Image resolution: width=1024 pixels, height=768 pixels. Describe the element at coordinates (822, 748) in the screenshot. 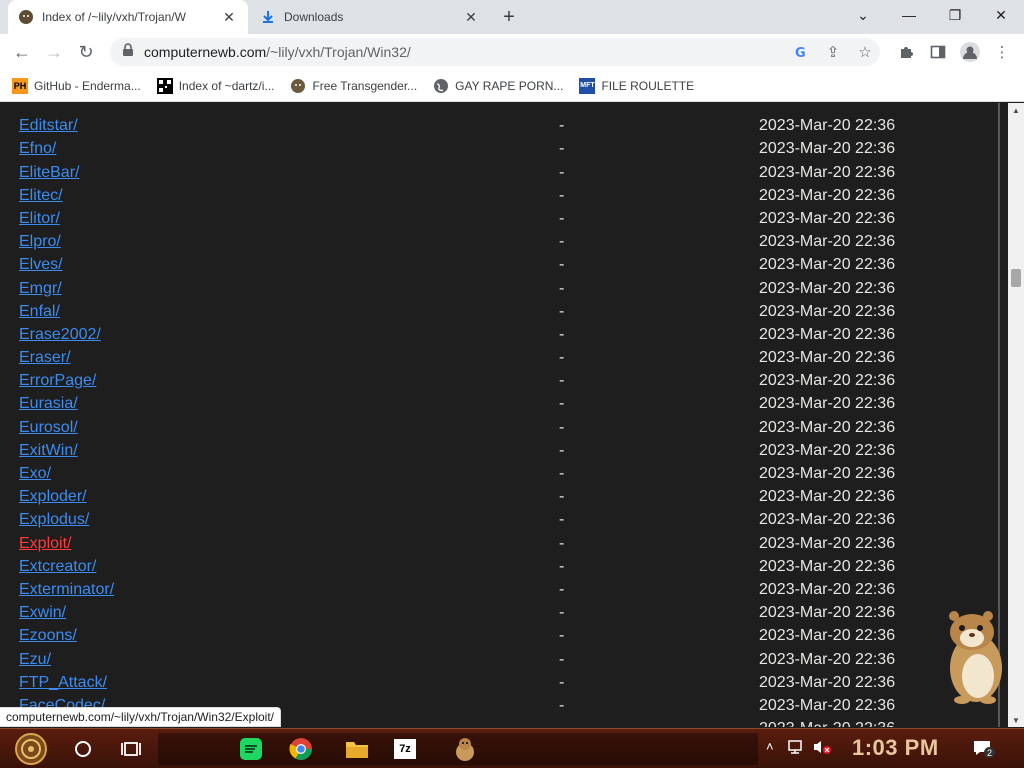

I see `volume-muted-icon` at that location.